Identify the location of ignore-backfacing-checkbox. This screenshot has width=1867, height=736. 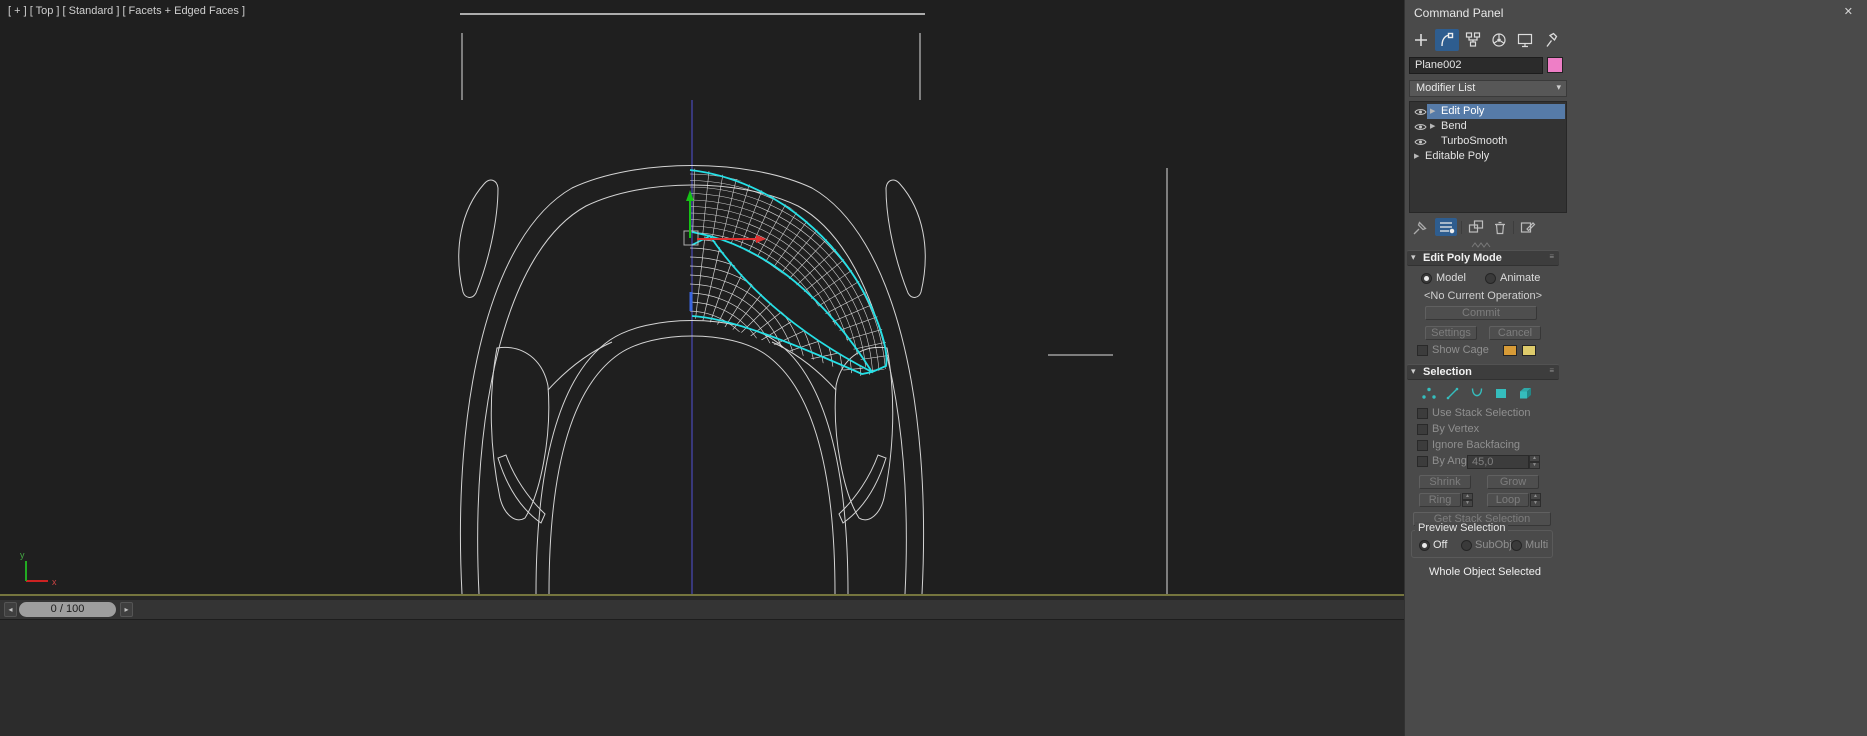
(1422, 445).